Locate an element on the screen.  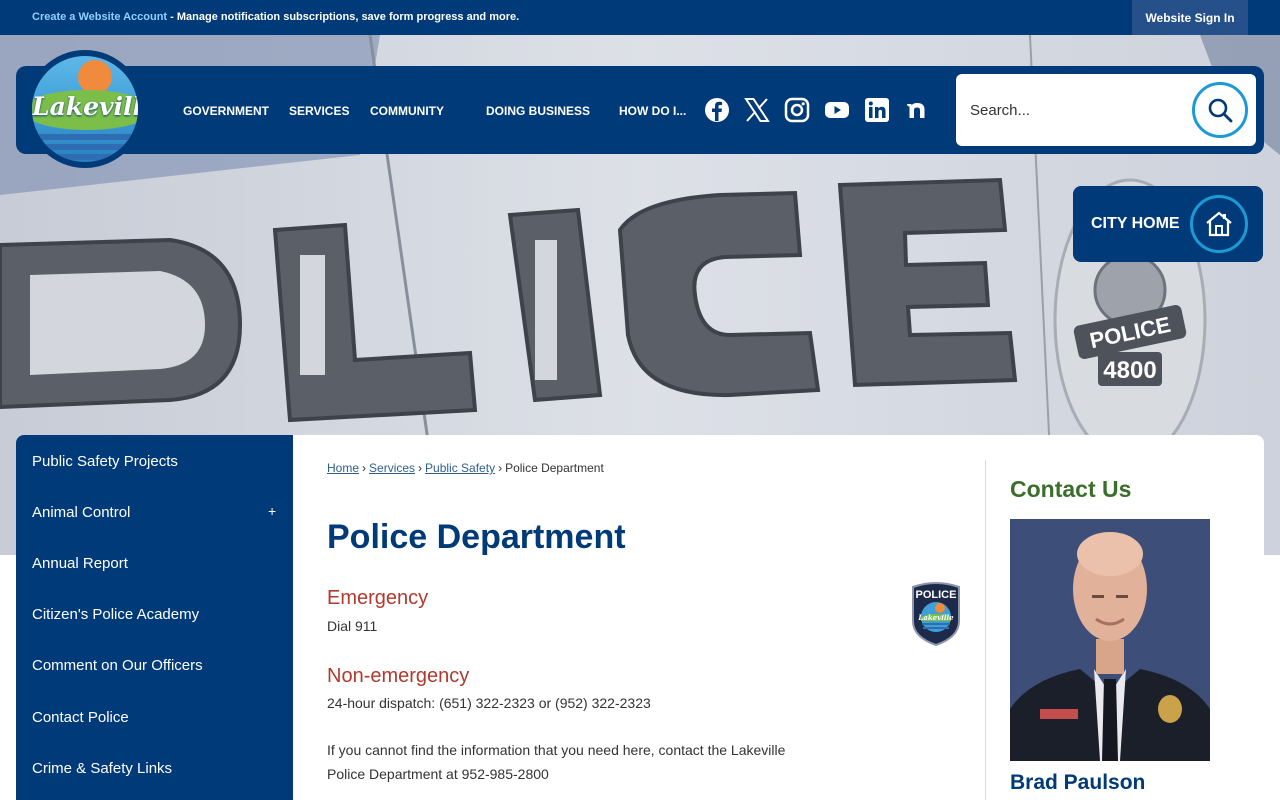
logo-emblem: Lakeville is located at coordinates (85, 109).